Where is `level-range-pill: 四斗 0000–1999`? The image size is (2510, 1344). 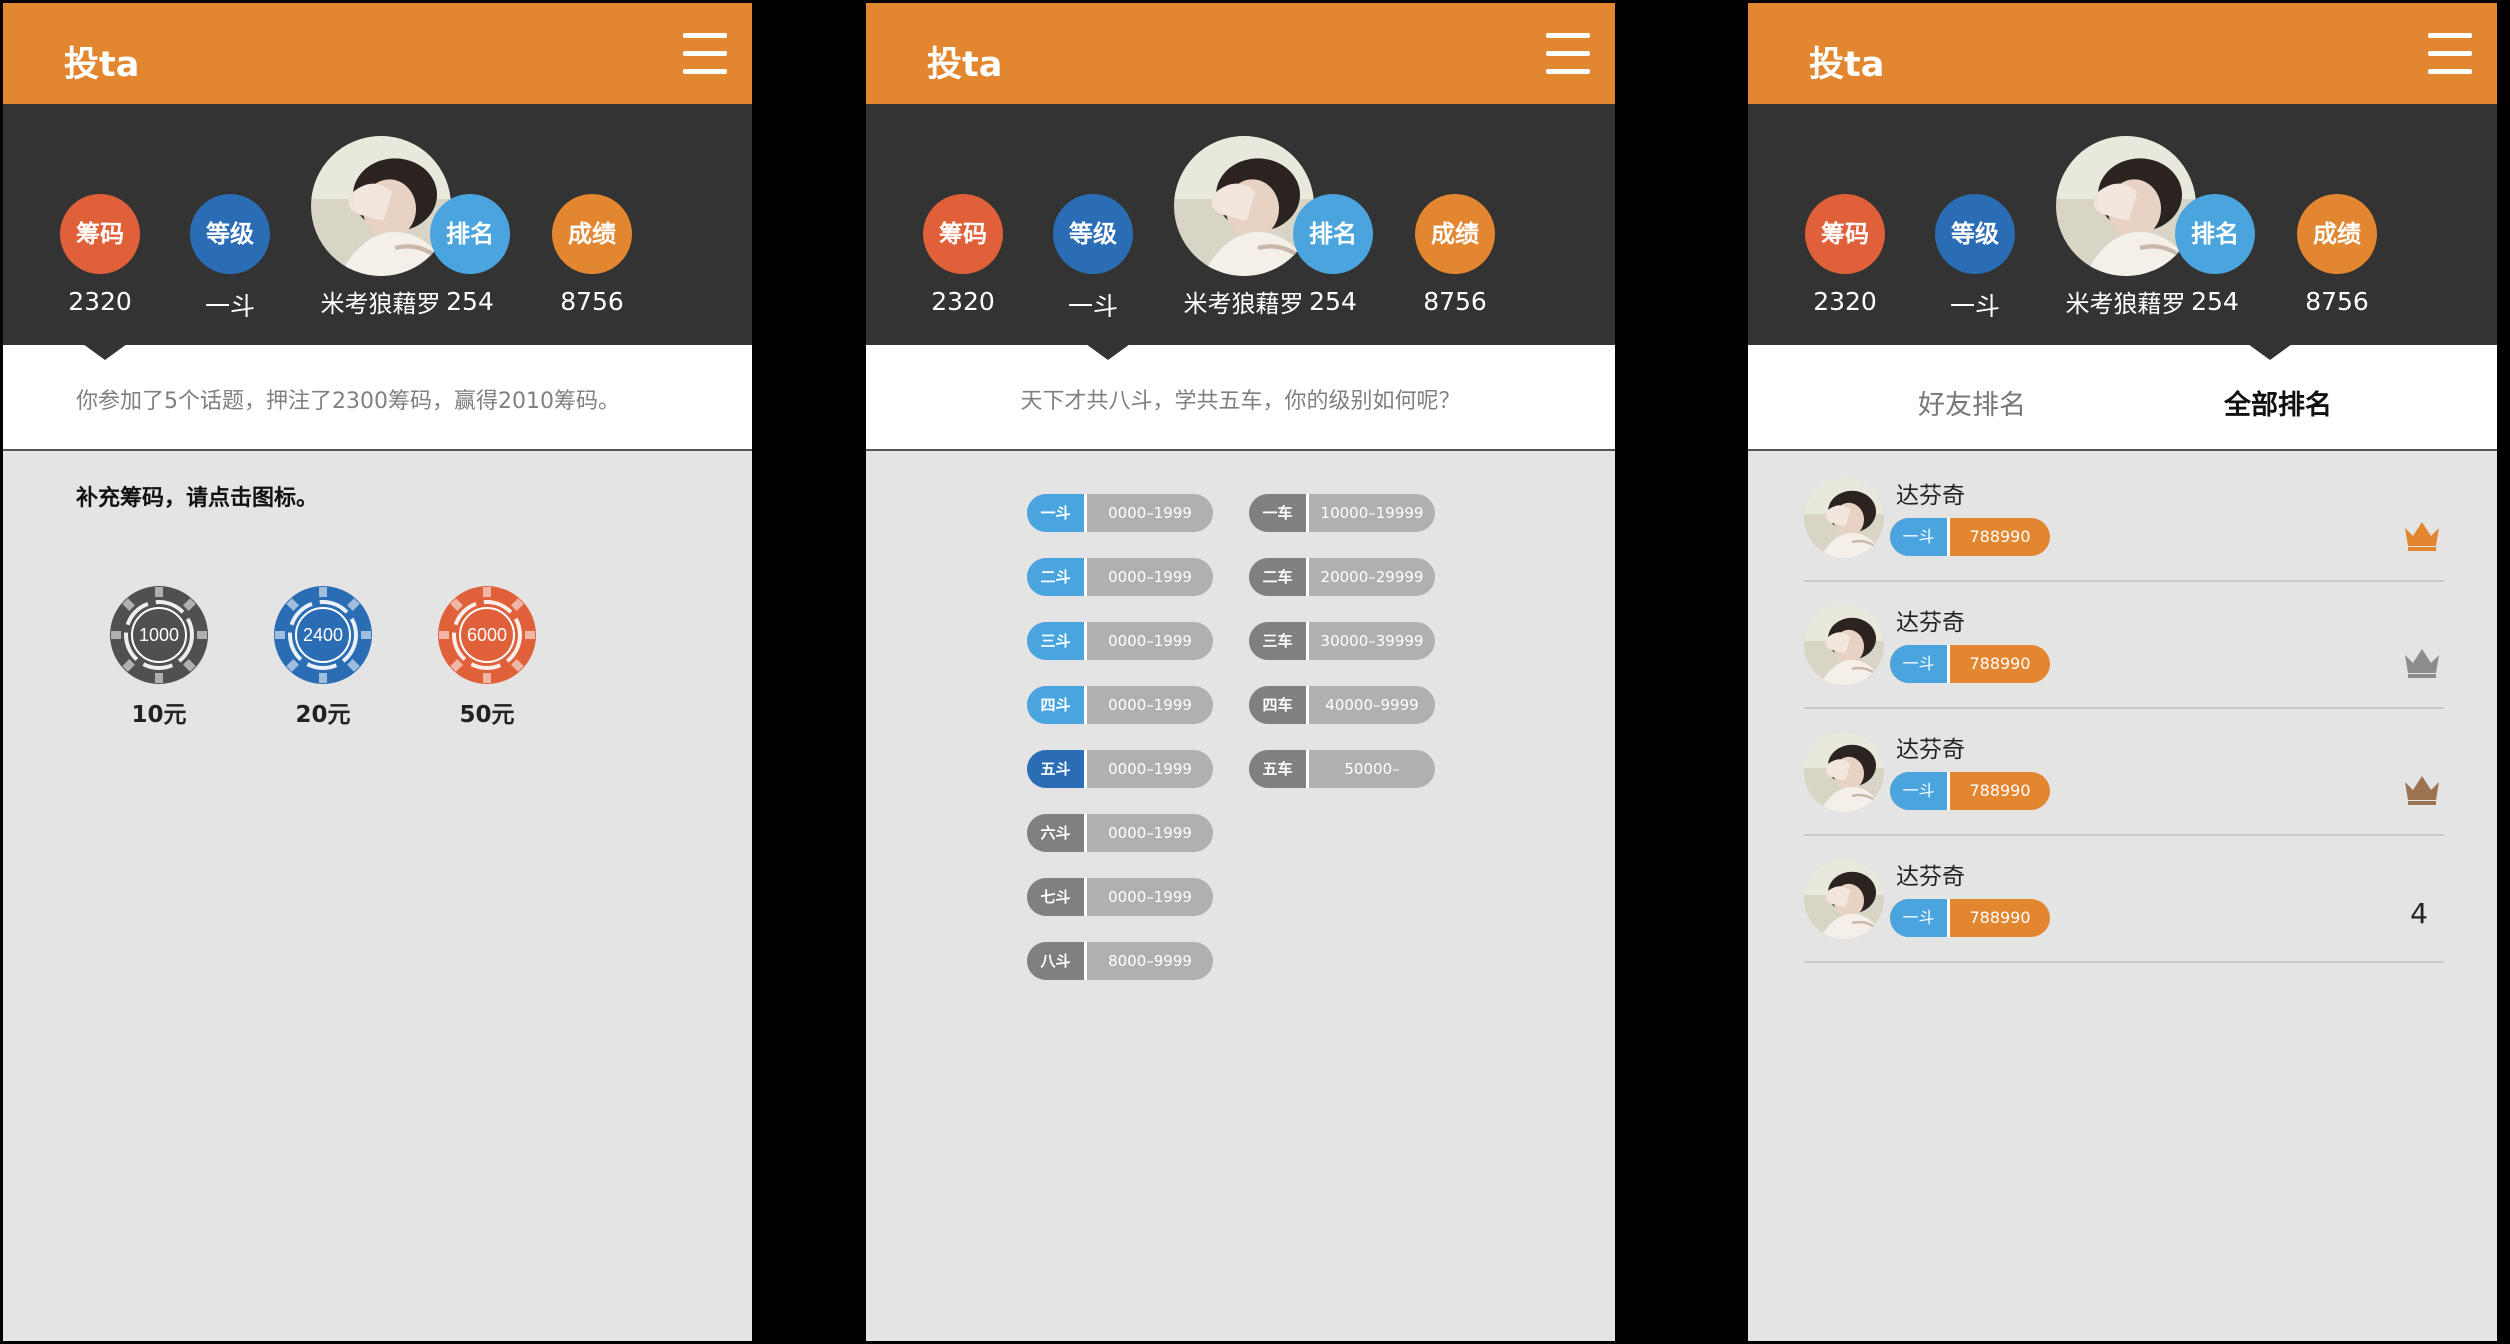 level-range-pill: 四斗 0000–1999 is located at coordinates (1120, 705).